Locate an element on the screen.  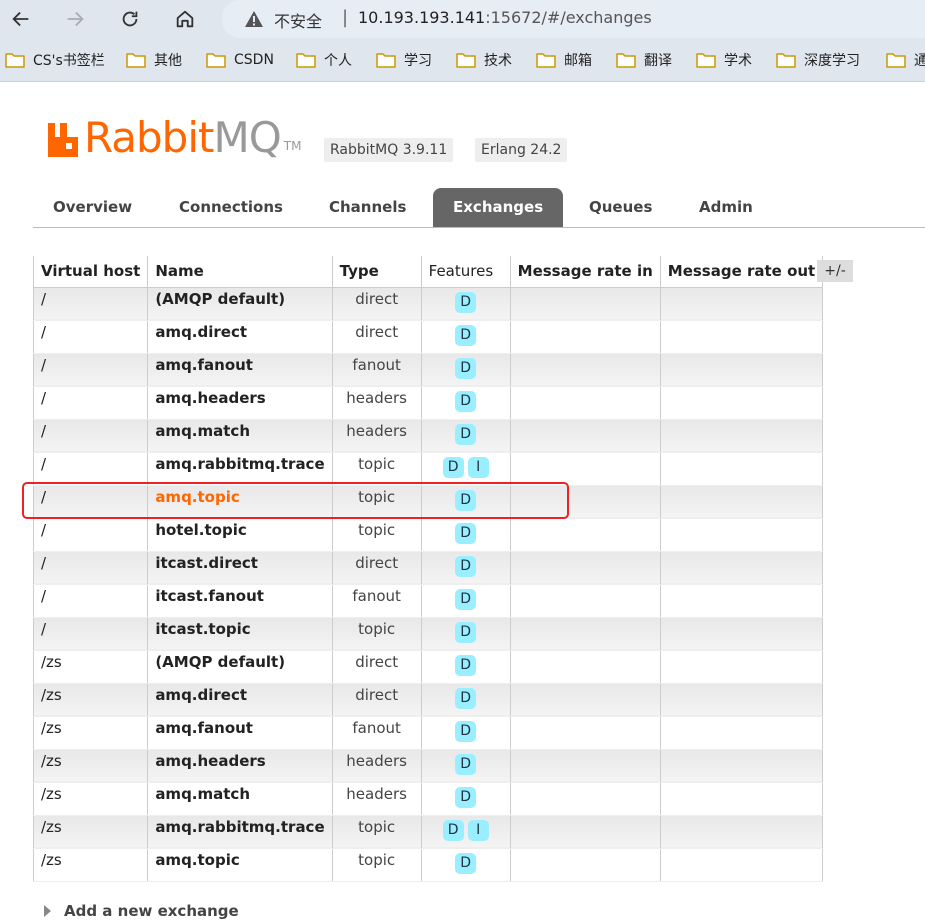
arrow-right-icon is located at coordinates (75, 19).